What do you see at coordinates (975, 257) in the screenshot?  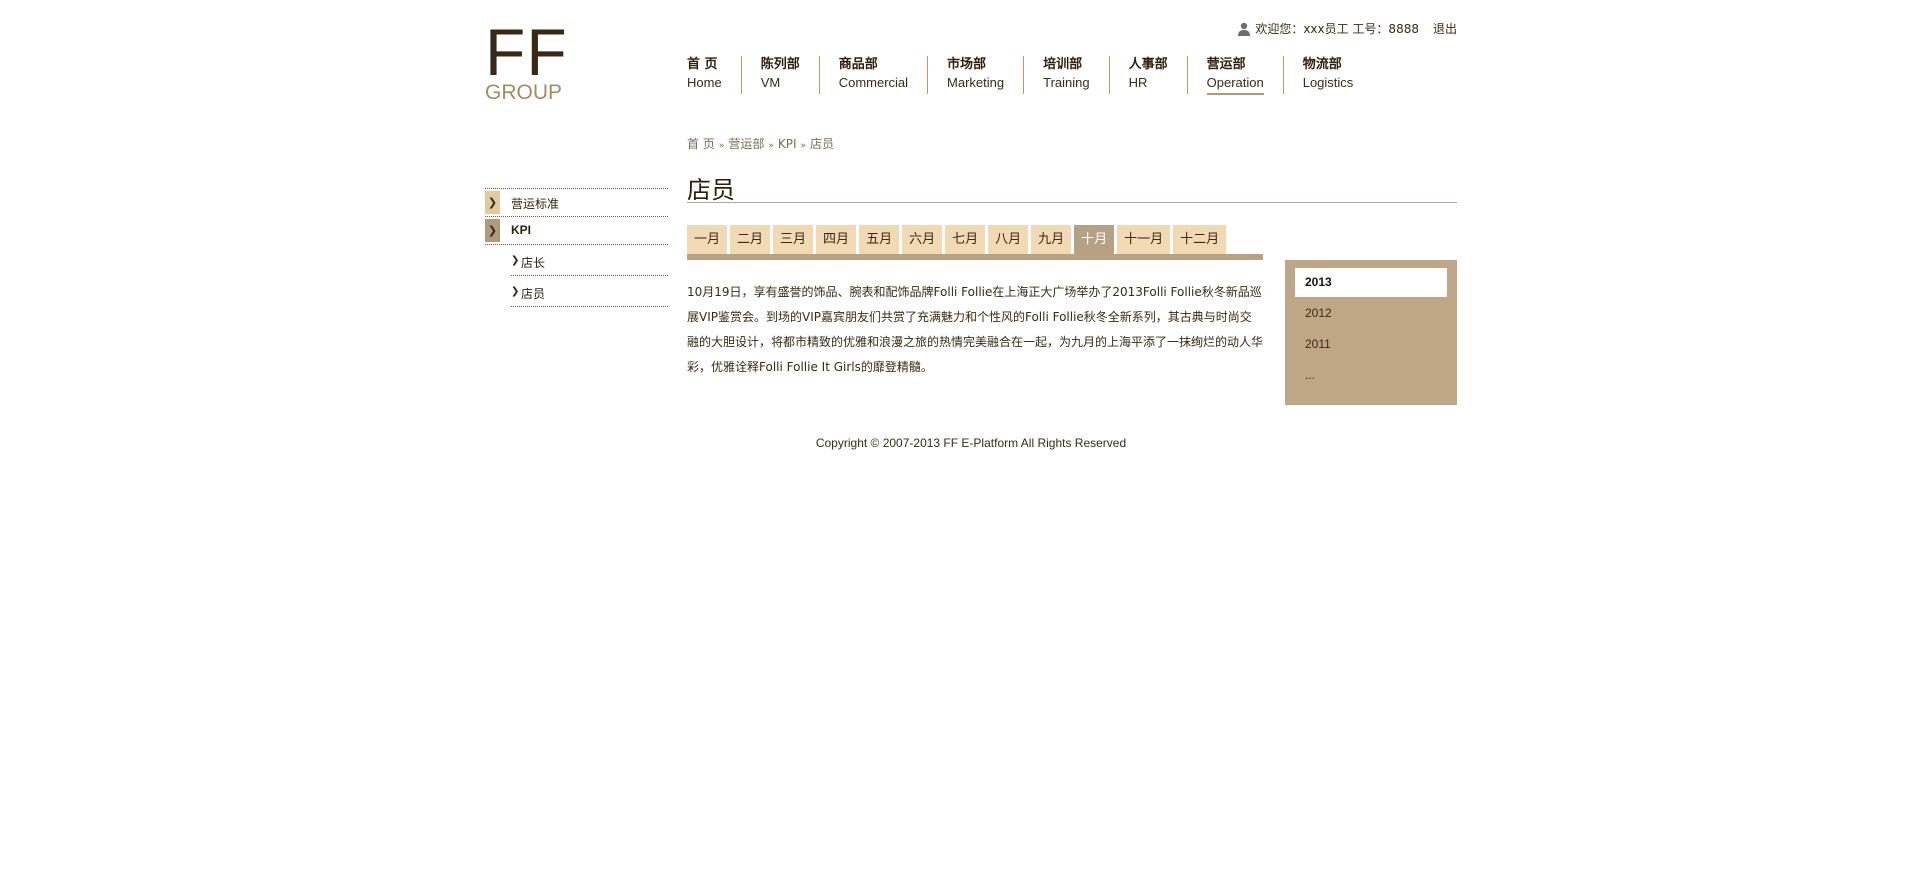 I see `tab-underline-bar` at bounding box center [975, 257].